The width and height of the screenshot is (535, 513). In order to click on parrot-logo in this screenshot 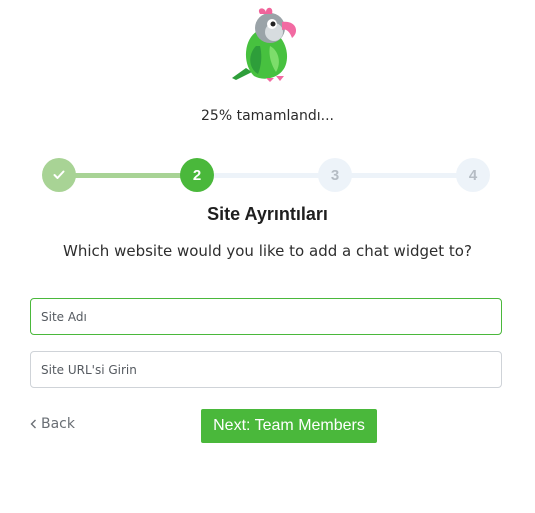, I will do `click(264, 44)`.